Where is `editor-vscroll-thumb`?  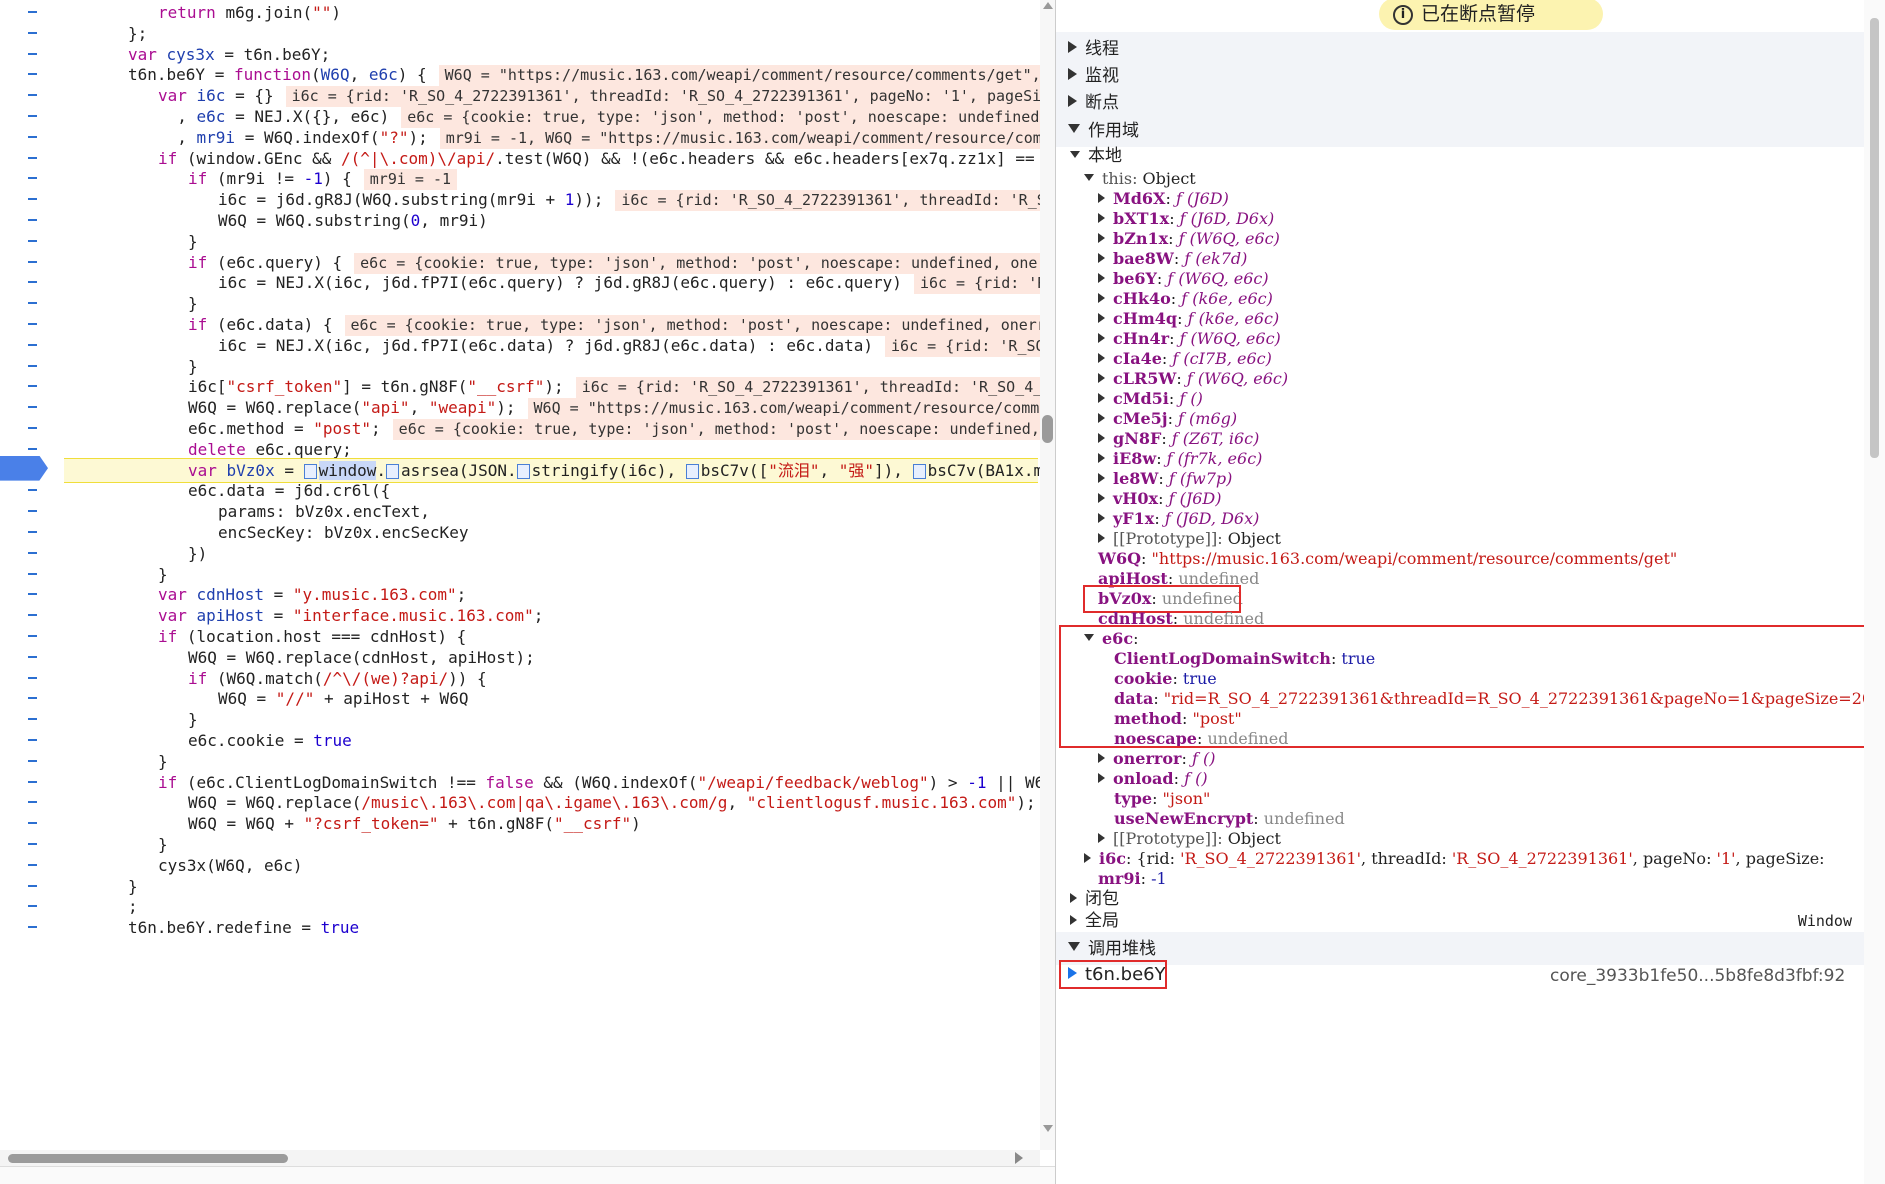 editor-vscroll-thumb is located at coordinates (1047, 429).